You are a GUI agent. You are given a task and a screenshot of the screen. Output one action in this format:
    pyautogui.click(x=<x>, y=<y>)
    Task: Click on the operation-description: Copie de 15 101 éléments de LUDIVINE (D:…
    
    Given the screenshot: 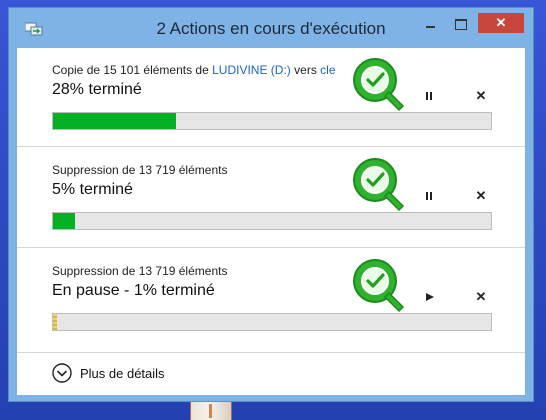 What is the action you would take?
    pyautogui.click(x=194, y=70)
    